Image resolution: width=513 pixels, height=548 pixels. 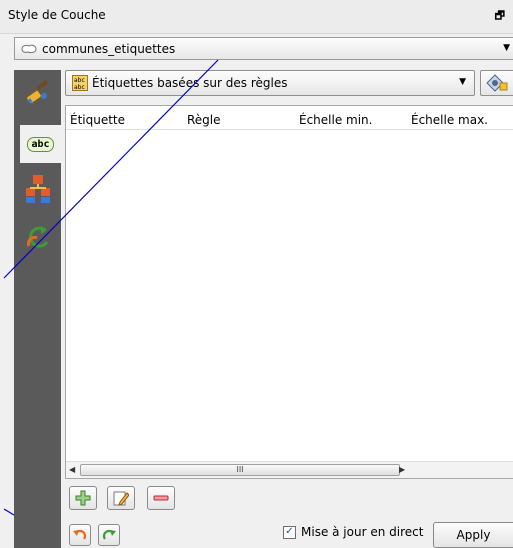 I want to click on expression-settings-button, so click(x=496, y=83).